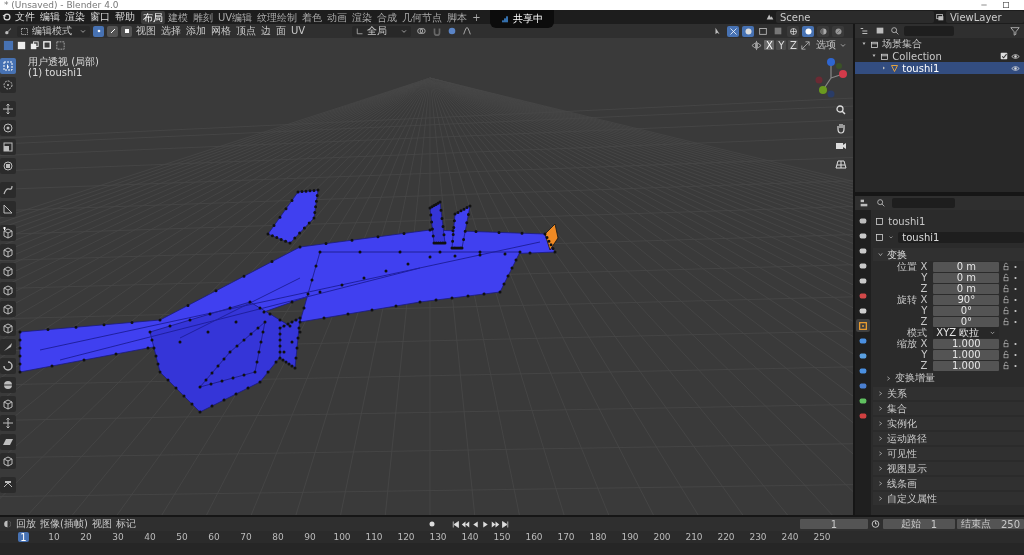 Image resolution: width=1024 pixels, height=555 pixels. Describe the element at coordinates (422, 17) in the screenshot. I see `workspace-tab: 几何节点` at that location.